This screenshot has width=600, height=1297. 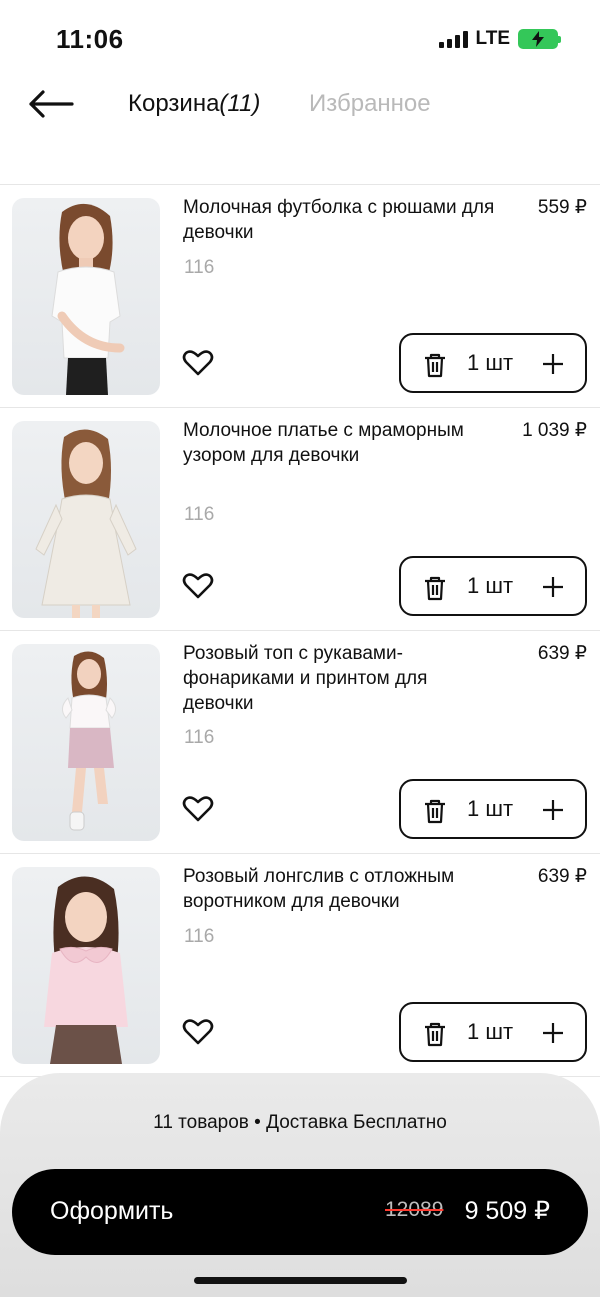 I want to click on checkout-label: Оформить, so click(x=112, y=1211).